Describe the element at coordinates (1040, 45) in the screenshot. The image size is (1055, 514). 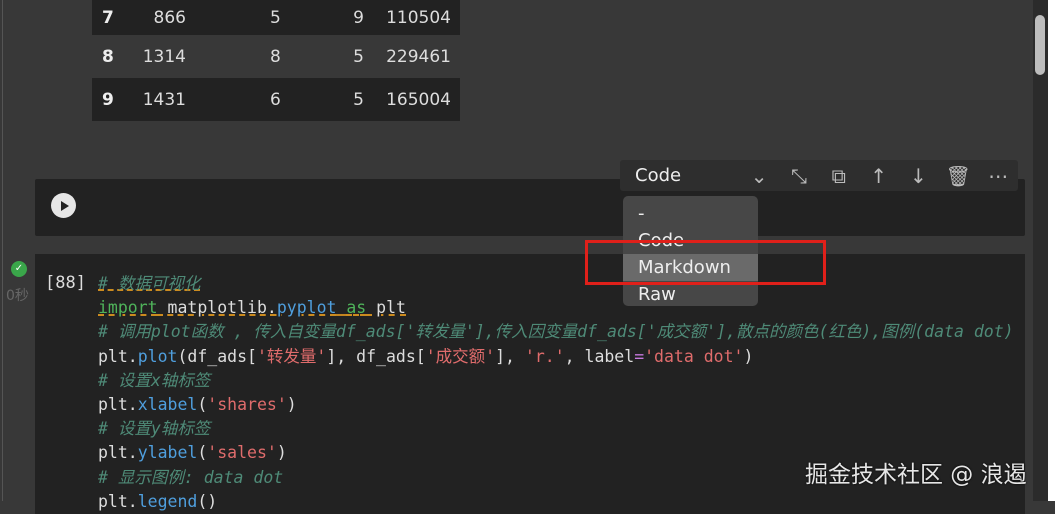
I see `scrollbar-thumb` at that location.